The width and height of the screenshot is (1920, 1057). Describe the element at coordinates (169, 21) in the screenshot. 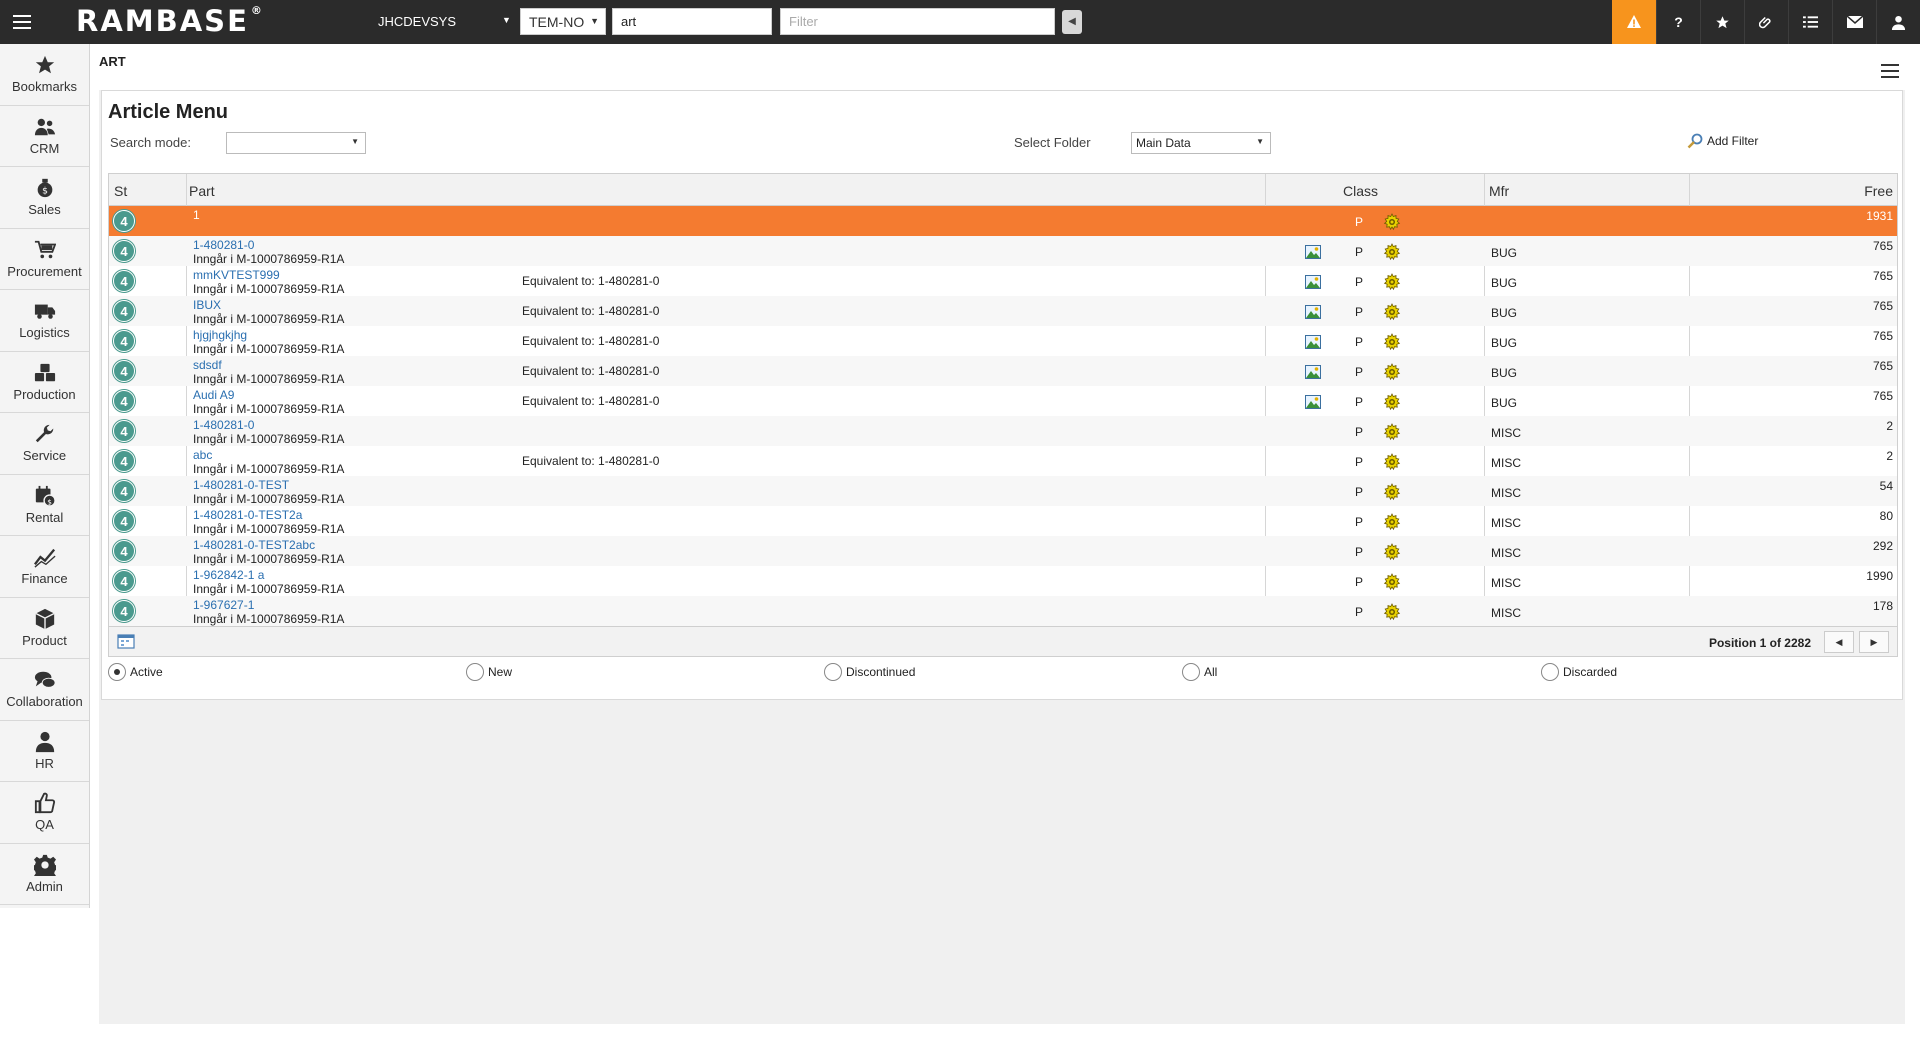

I see `rambase-logo: RAMBASE ®` at that location.